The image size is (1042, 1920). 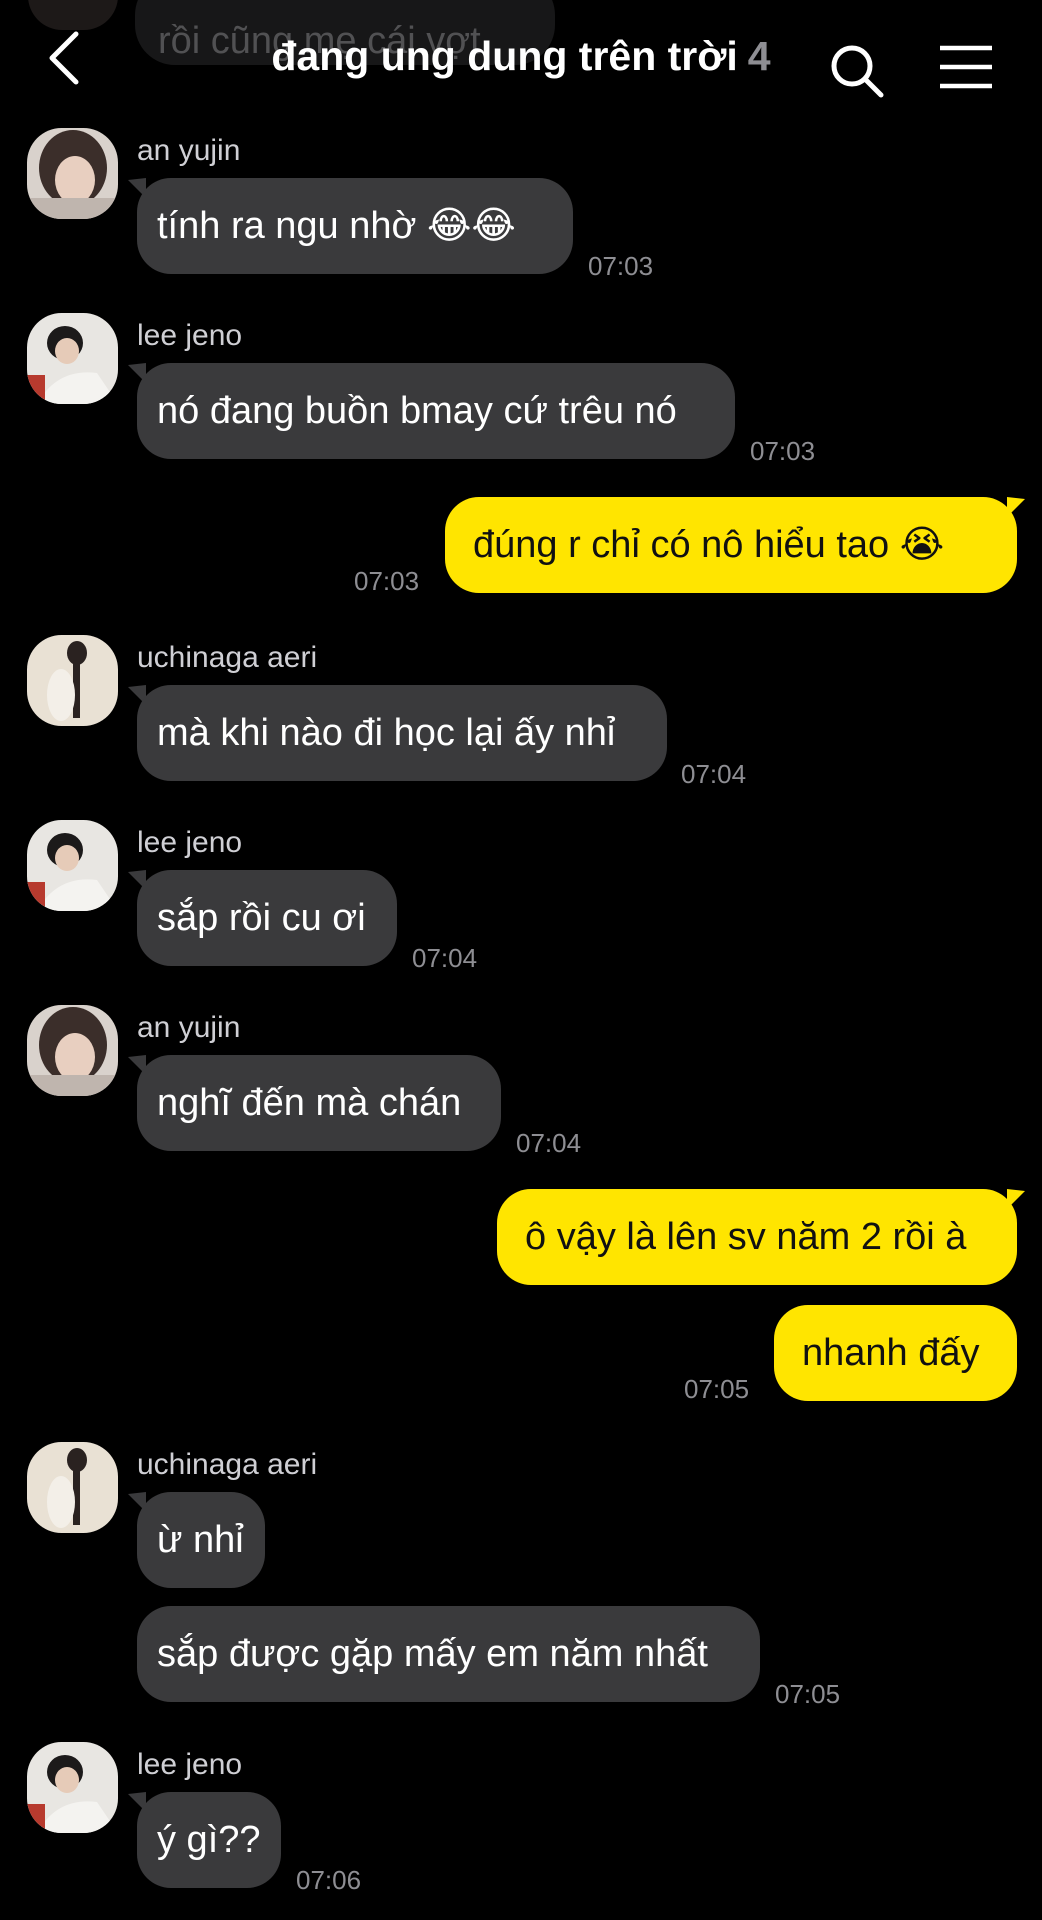 What do you see at coordinates (267, 918) in the screenshot?
I see `message-bubble: sắp rồi cu ơi` at bounding box center [267, 918].